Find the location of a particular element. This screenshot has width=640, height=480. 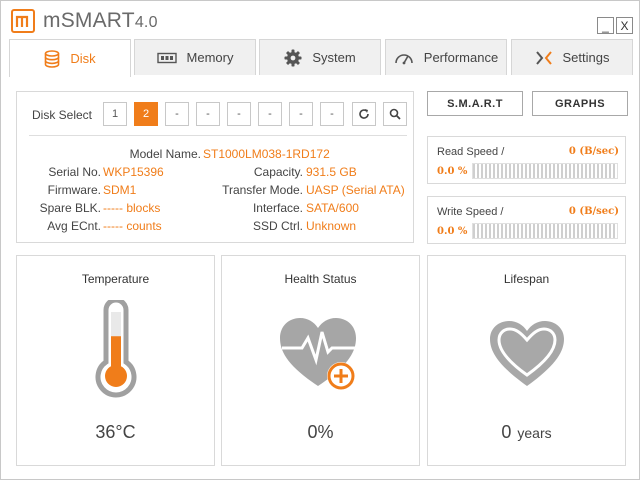

avg-ecnt-value: ----- counts is located at coordinates (132, 226).